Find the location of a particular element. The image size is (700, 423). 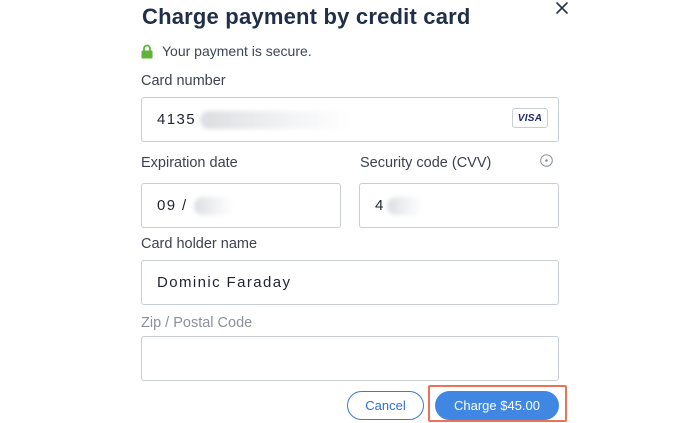

cancel-button: Cancel is located at coordinates (385, 405).